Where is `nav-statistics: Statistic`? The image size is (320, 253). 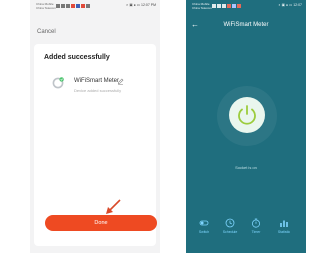 nav-statistics: Statistic is located at coordinates (284, 226).